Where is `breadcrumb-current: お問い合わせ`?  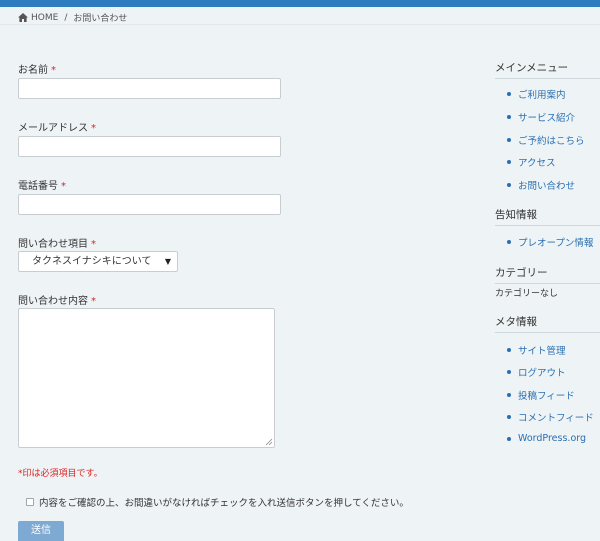 breadcrumb-current: お問い合わせ is located at coordinates (100, 19).